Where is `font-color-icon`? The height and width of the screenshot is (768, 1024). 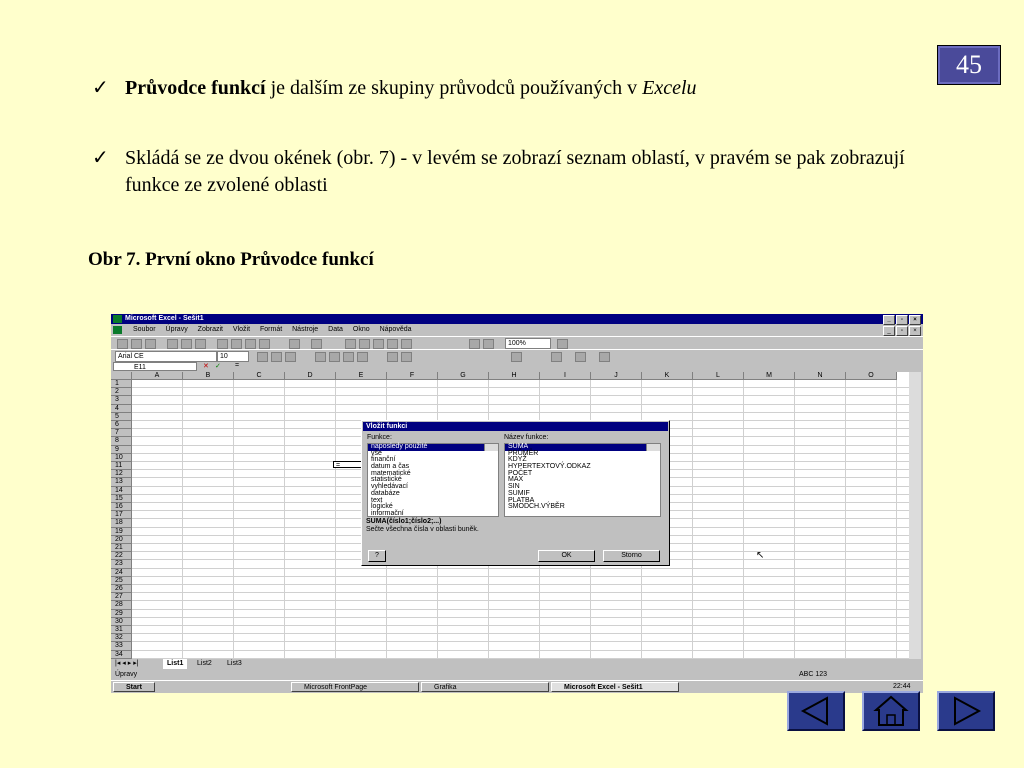
font-color-icon is located at coordinates (604, 357).